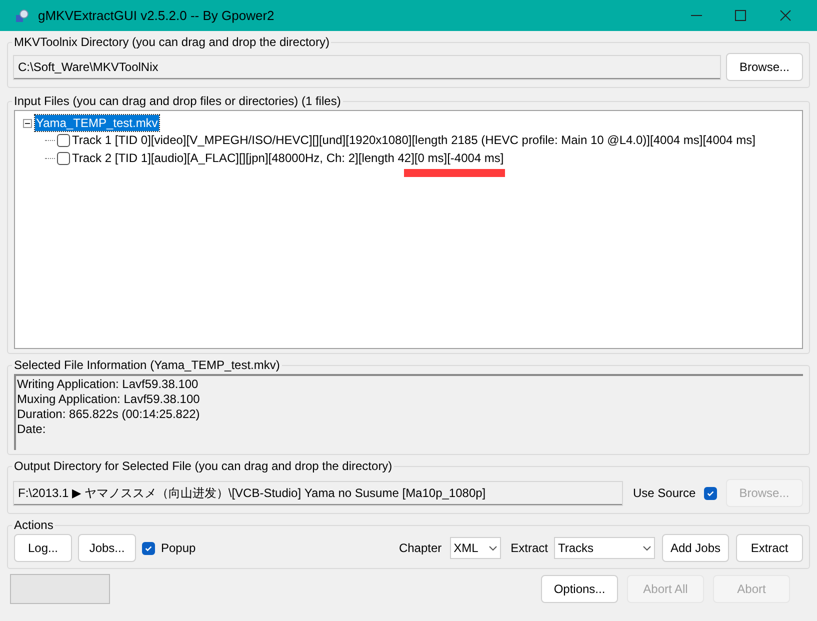 The image size is (817, 621). Describe the element at coordinates (367, 67) in the screenshot. I see `path-field: C:\Soft_Ware\MKVToolNix` at that location.